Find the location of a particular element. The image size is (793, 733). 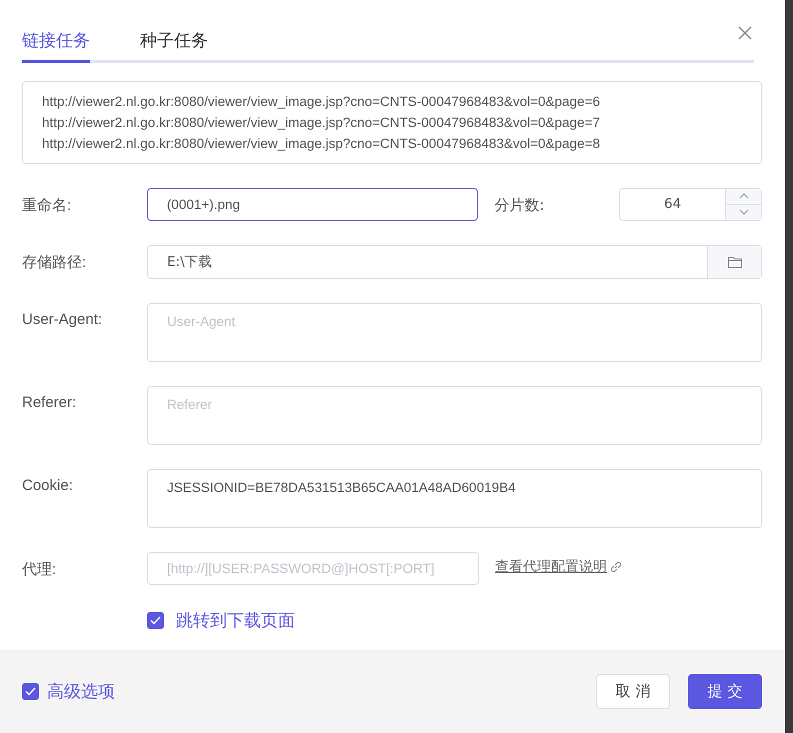

number-field: 64 is located at coordinates (690, 204).